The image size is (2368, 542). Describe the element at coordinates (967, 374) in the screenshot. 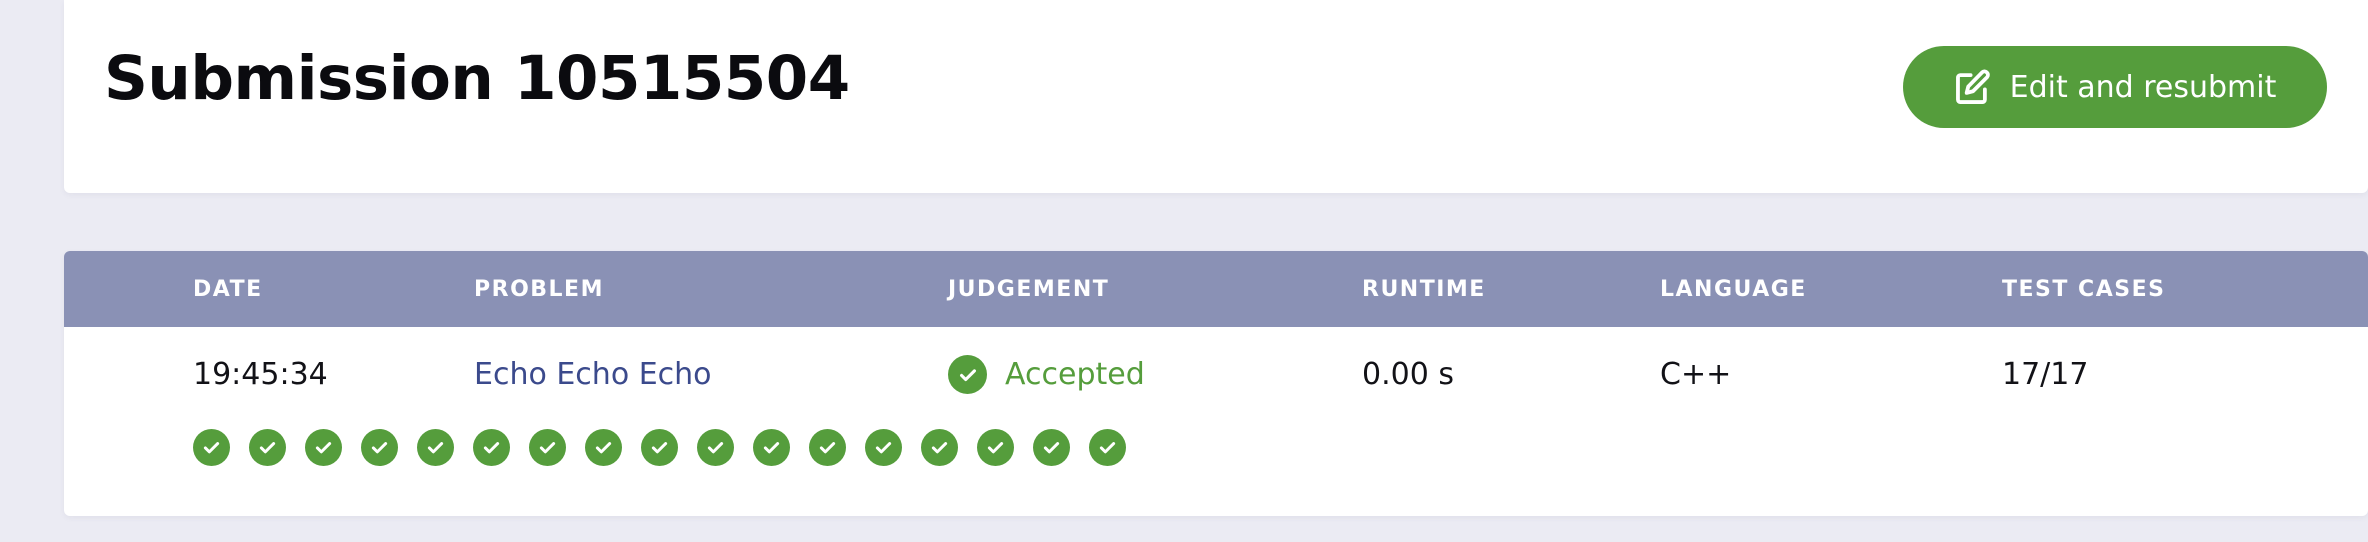

I see `check-circle-icon` at that location.